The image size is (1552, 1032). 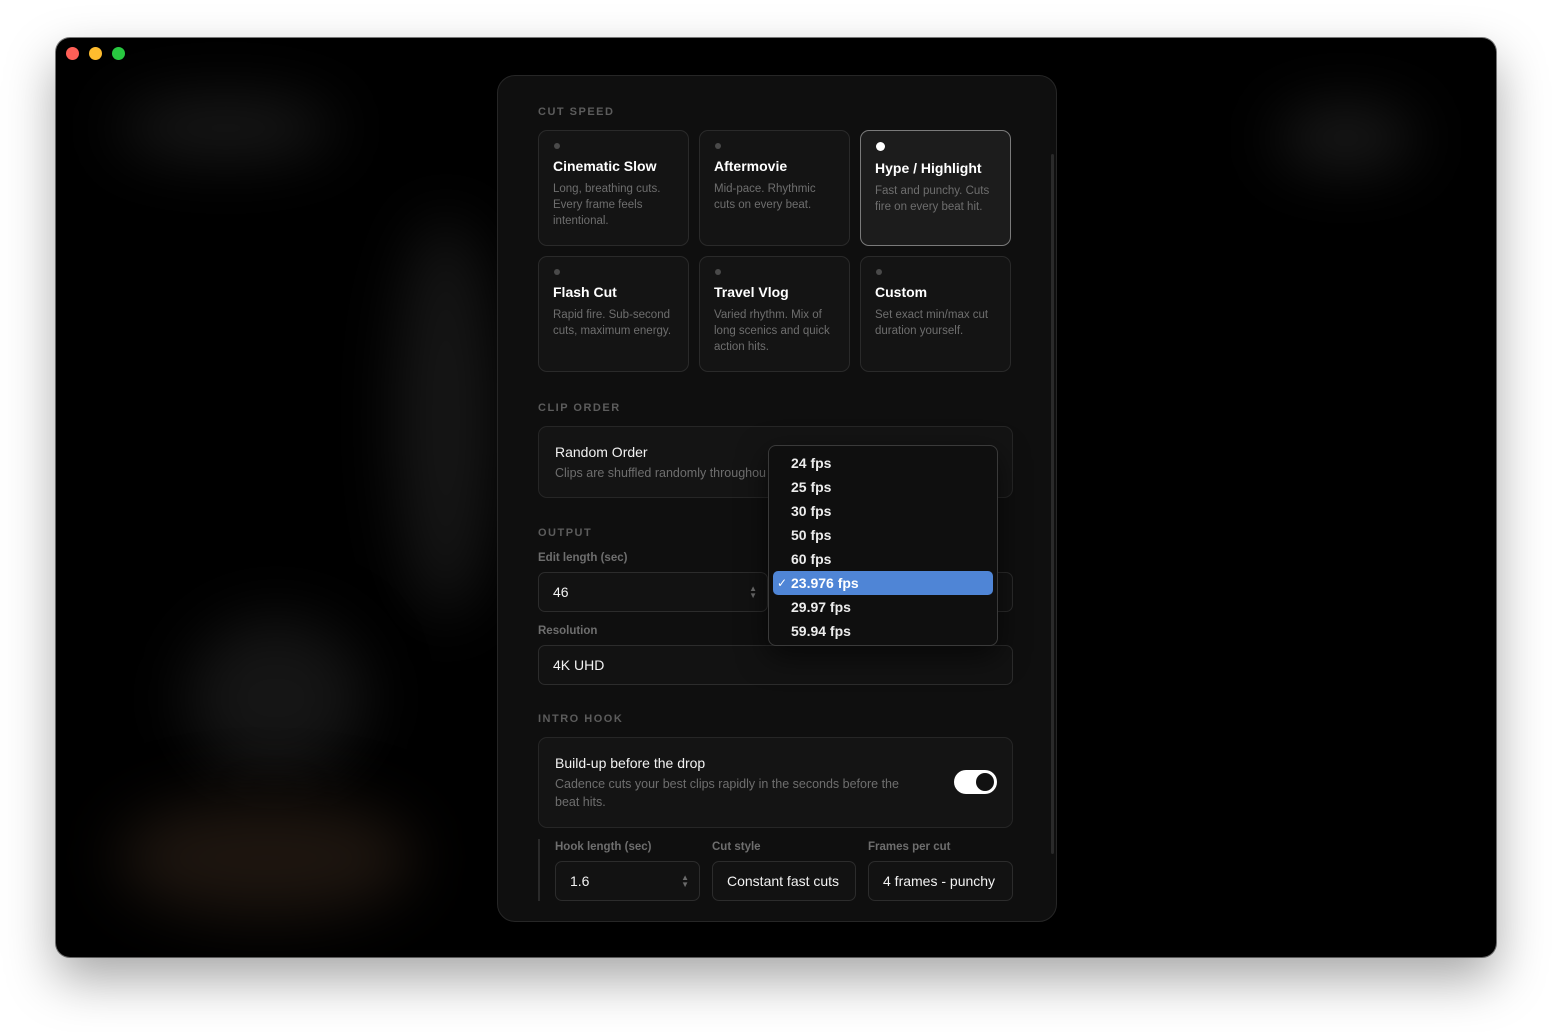 What do you see at coordinates (630, 763) in the screenshot?
I see `build-up-title: Build-up before the drop` at bounding box center [630, 763].